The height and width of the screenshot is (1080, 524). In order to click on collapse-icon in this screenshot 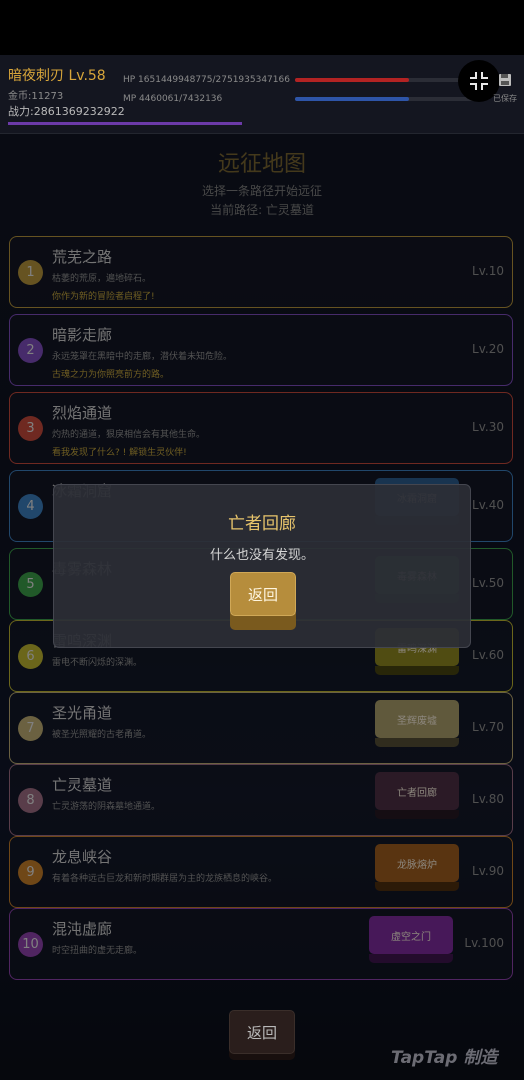, I will do `click(479, 81)`.